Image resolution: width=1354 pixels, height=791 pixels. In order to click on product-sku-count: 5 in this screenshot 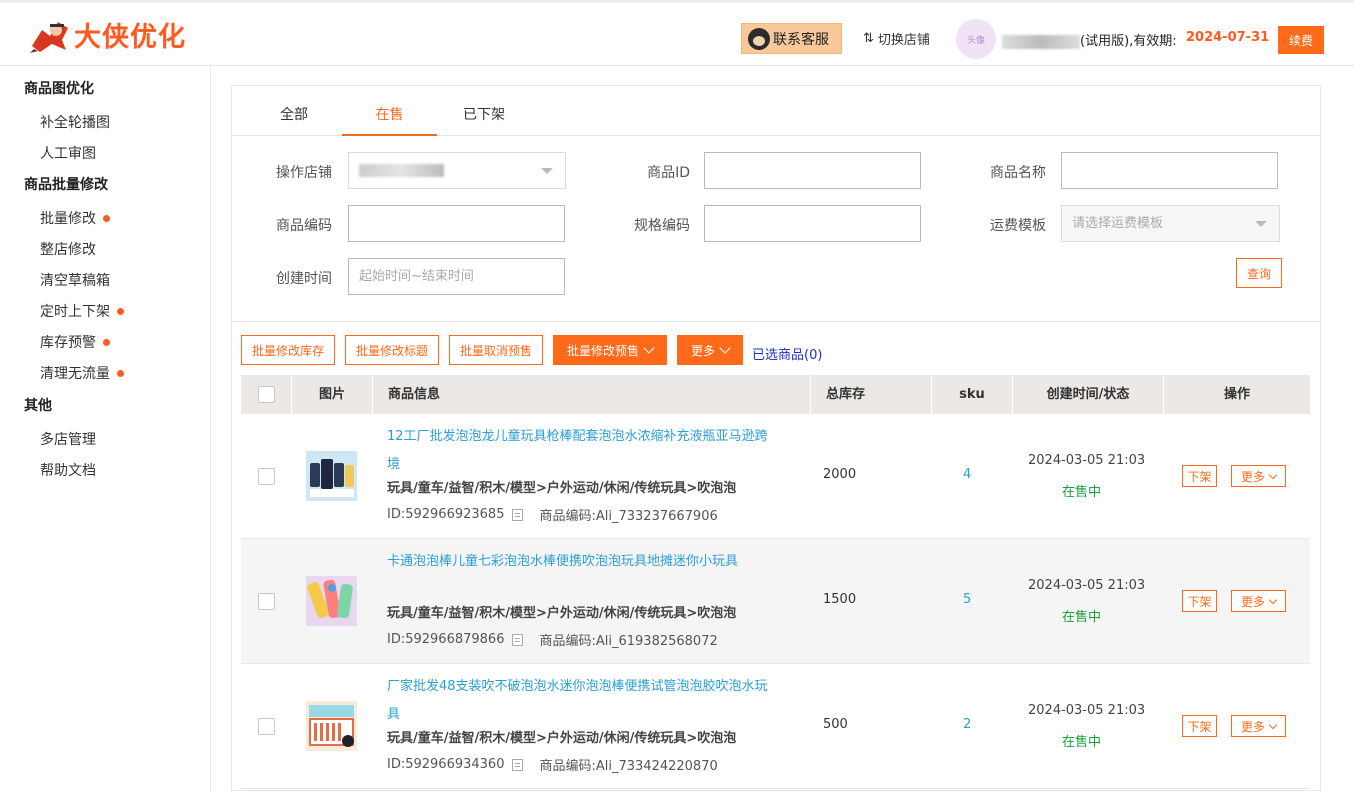, I will do `click(967, 599)`.